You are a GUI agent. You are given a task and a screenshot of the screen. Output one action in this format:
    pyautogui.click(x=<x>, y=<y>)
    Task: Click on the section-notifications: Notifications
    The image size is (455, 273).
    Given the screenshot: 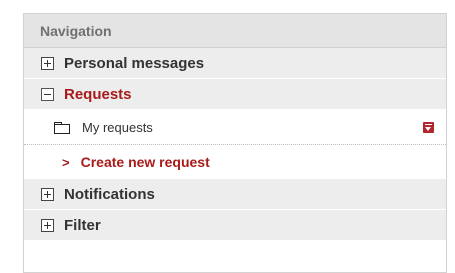 What is the action you would take?
    pyautogui.click(x=235, y=194)
    